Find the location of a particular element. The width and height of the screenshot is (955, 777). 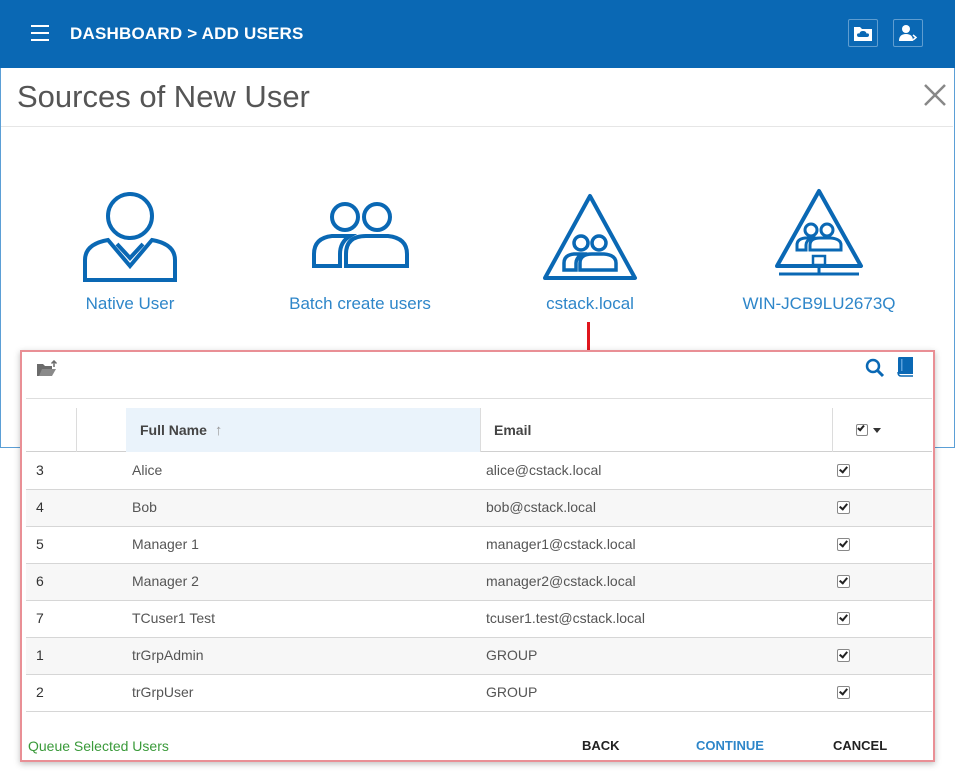

full-name-cell: TCuser1 Test is located at coordinates (173, 618).